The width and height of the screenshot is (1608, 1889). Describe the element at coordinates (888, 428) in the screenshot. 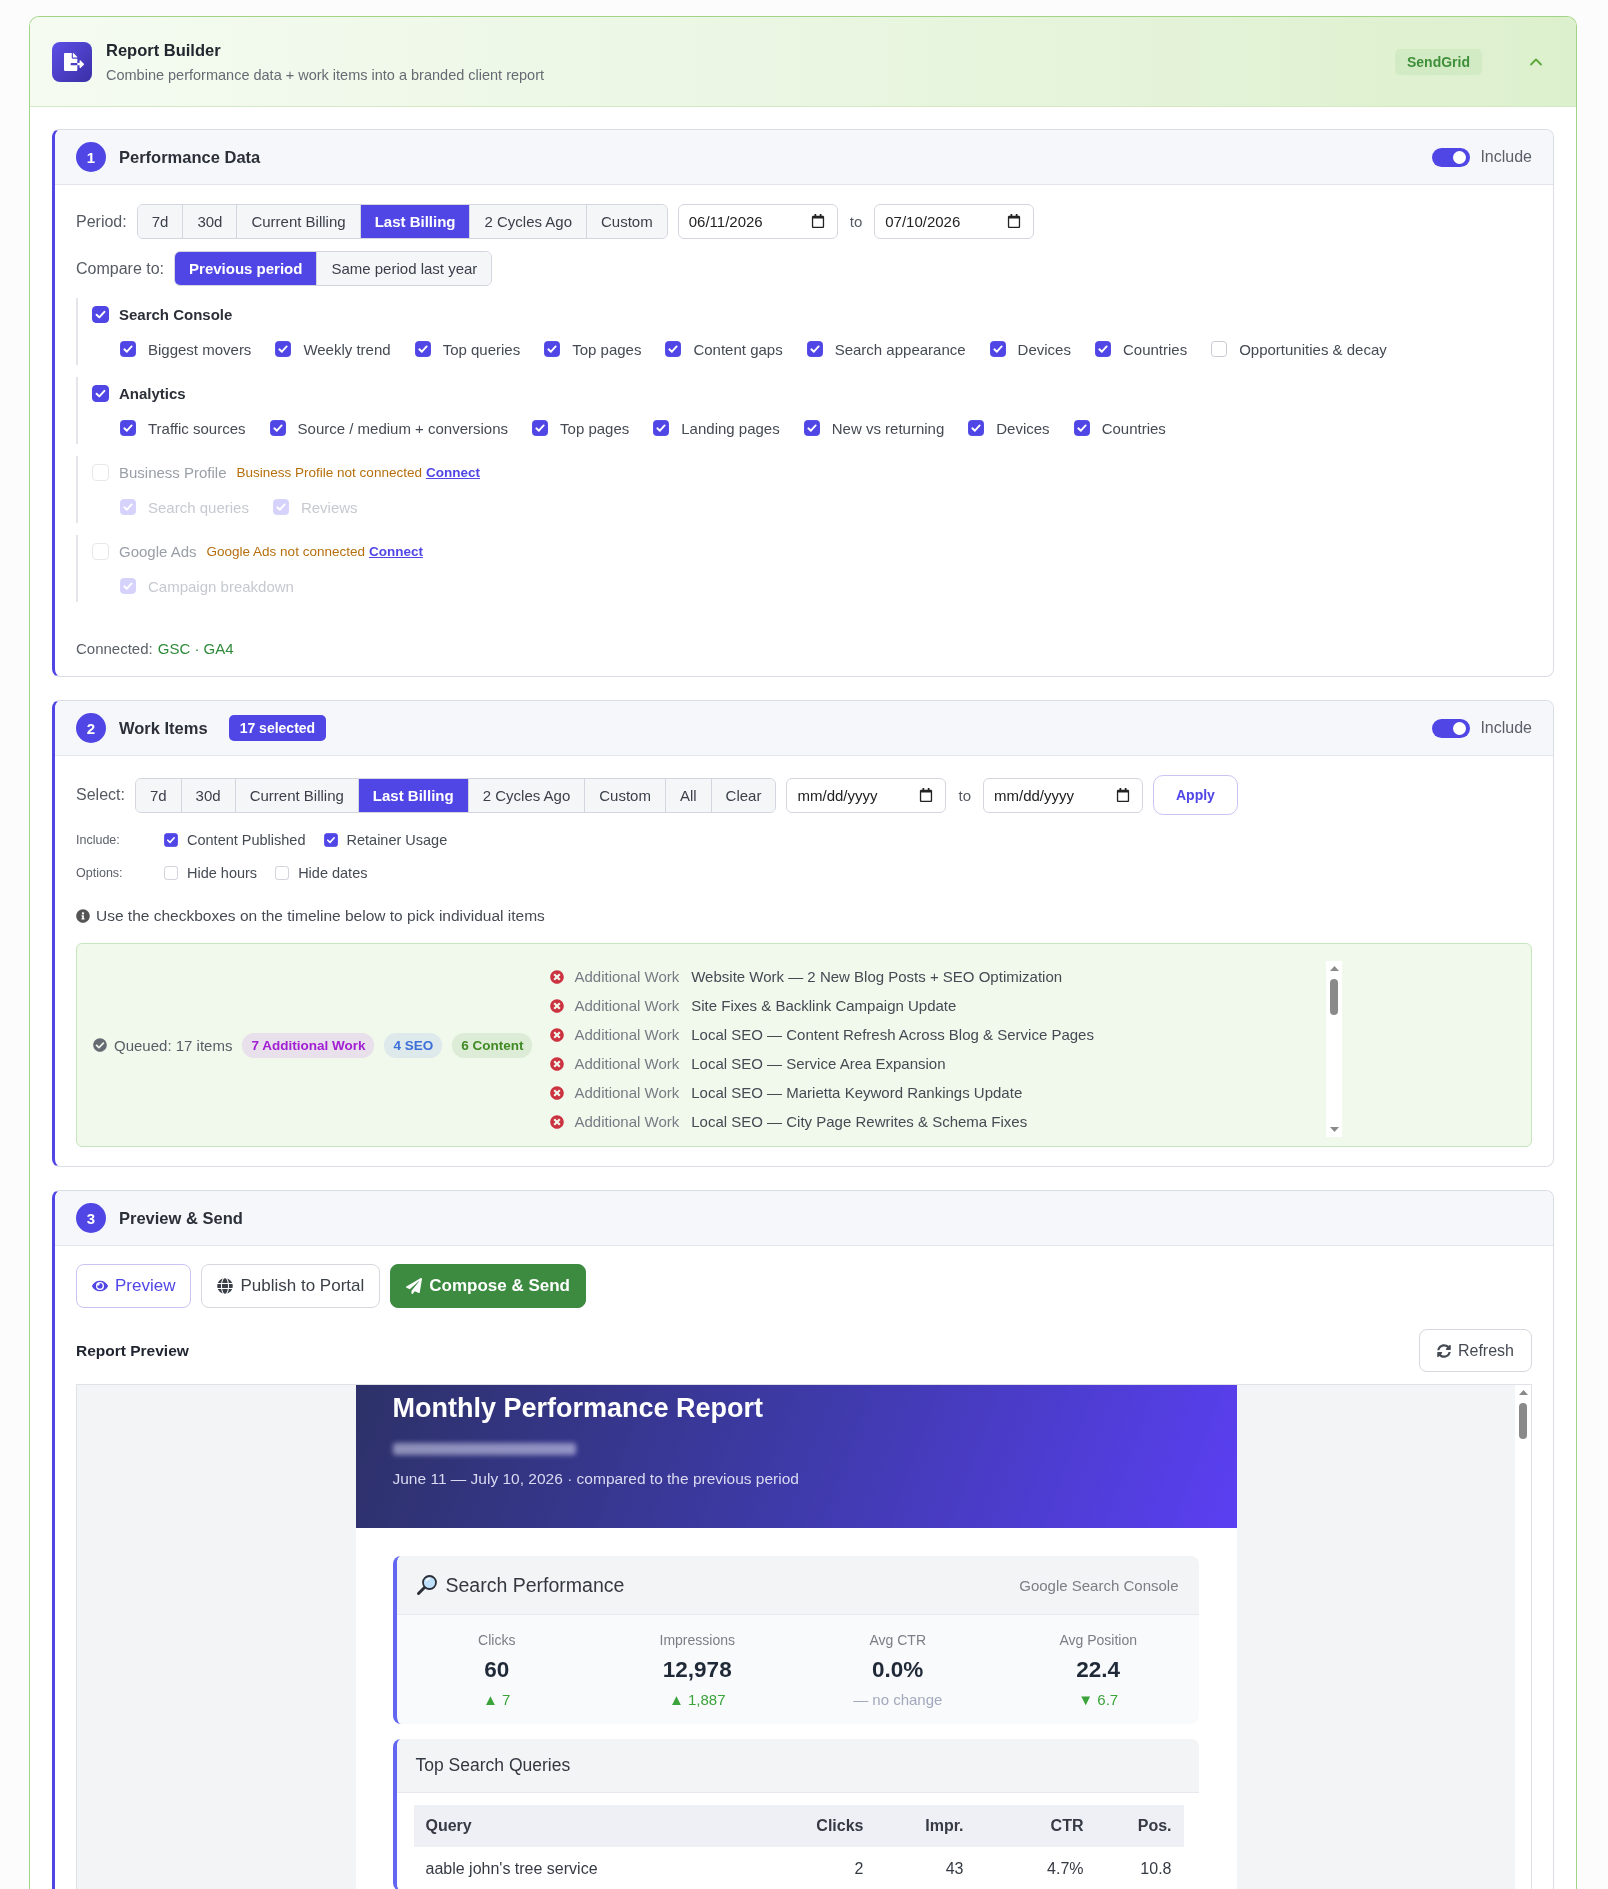

I see `checkbox-label: New vs returning` at that location.